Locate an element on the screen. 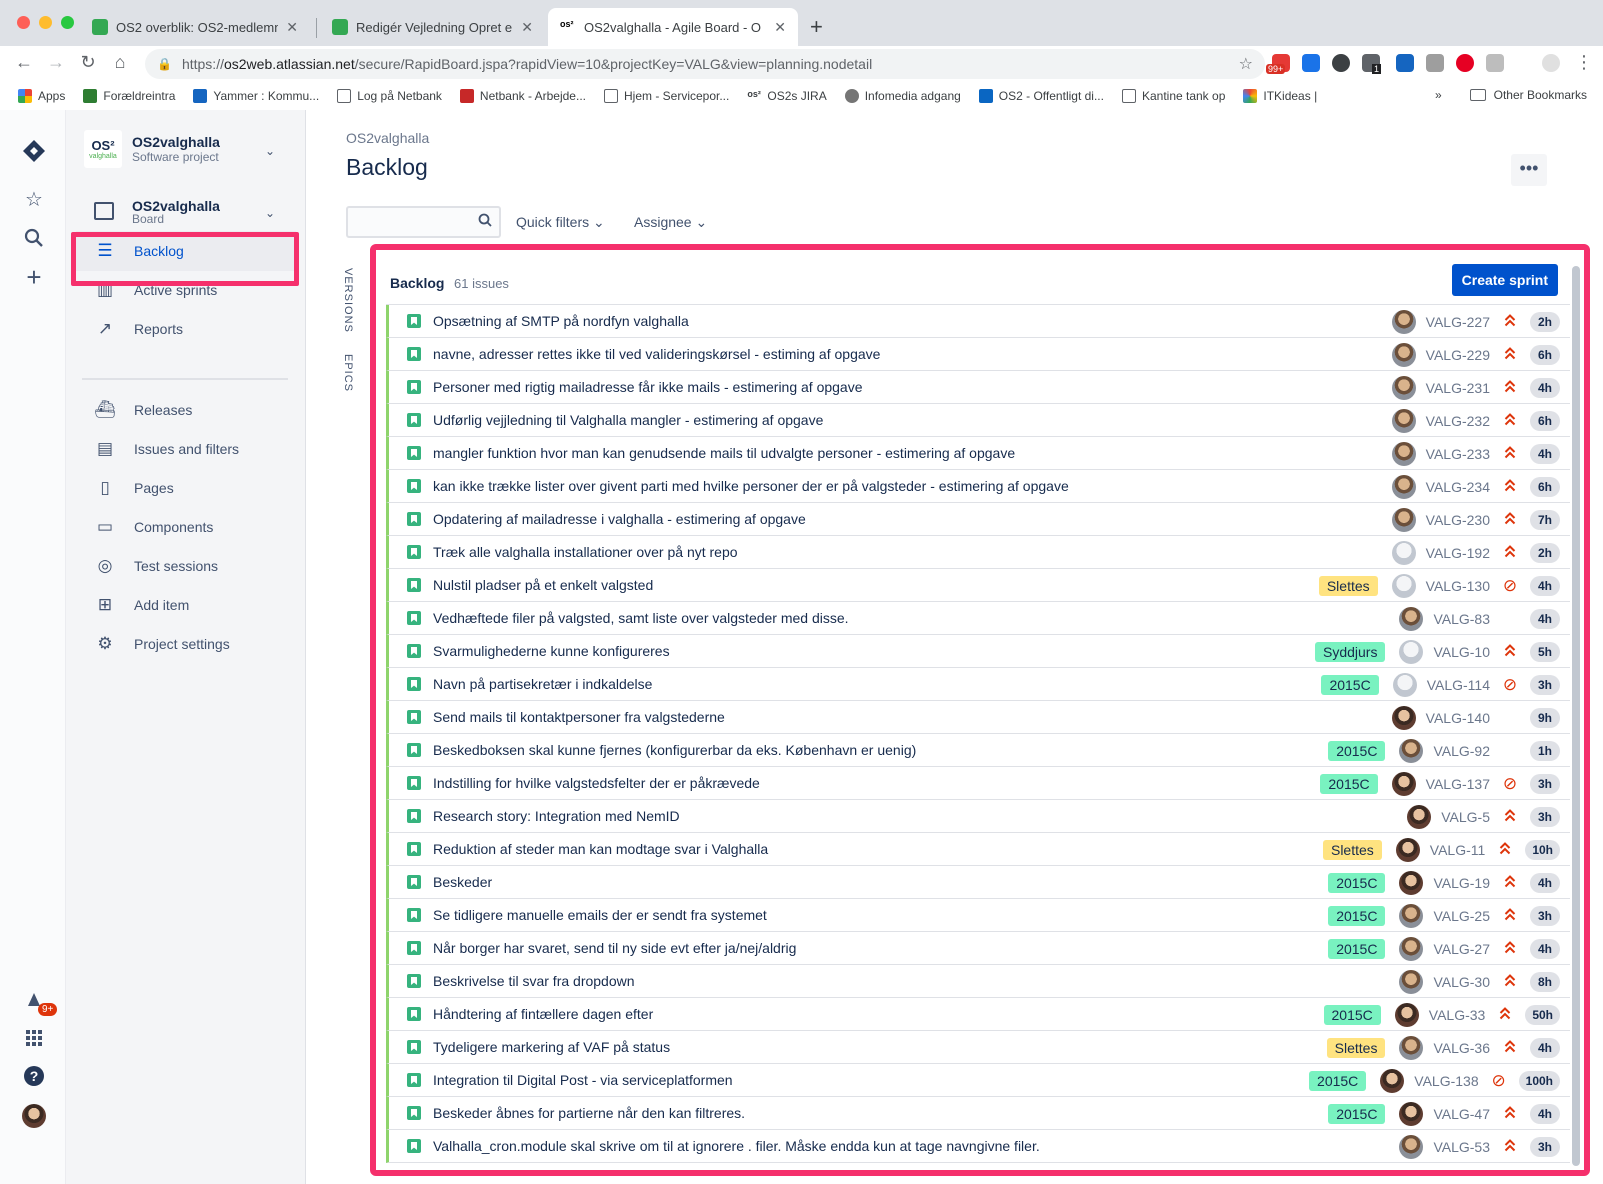 The width and height of the screenshot is (1603, 1184). issue-summary: Beskrivelse til svar fra dropdown is located at coordinates (534, 981).